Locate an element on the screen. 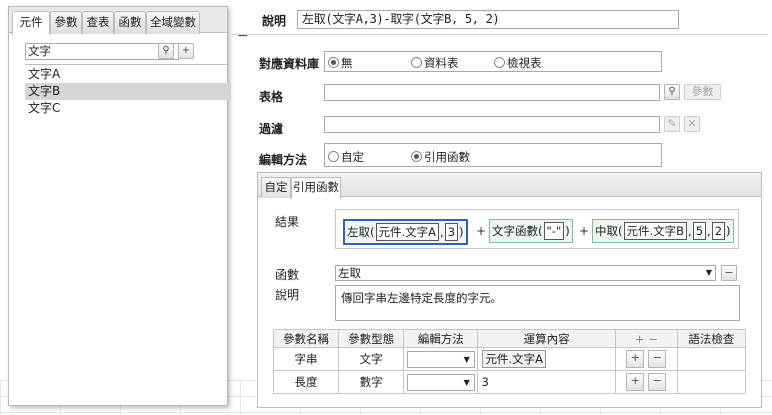 Image resolution: width=772 pixels, height=415 pixels. radio-view-table: 檢視表 is located at coordinates (518, 63).